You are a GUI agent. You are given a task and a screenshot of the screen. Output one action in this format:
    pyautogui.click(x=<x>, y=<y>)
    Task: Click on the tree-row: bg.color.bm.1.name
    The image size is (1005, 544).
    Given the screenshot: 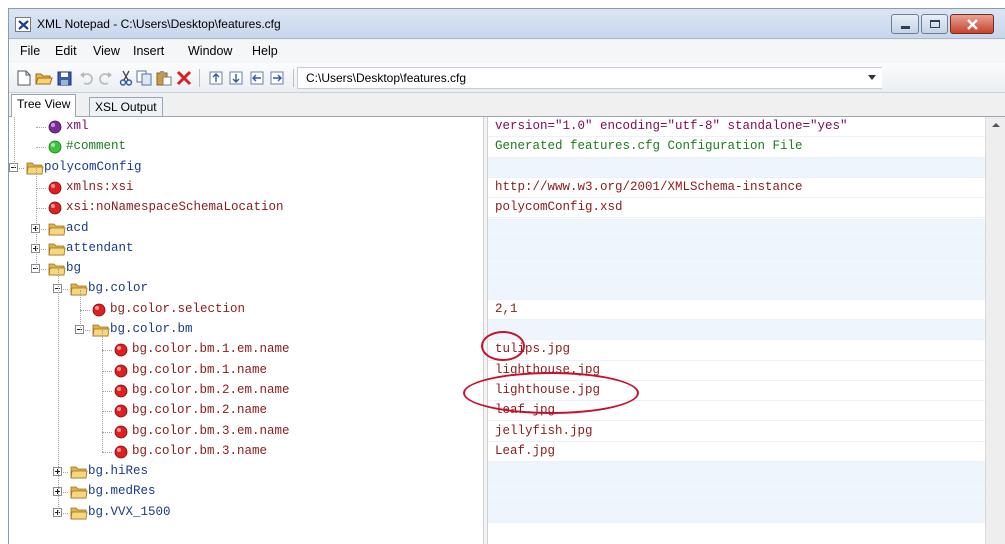 What is the action you would take?
    pyautogui.click(x=246, y=371)
    